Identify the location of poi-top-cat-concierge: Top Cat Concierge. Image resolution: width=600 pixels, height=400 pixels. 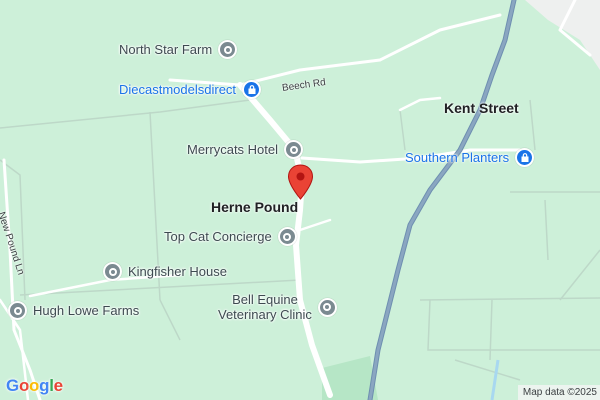
(230, 236).